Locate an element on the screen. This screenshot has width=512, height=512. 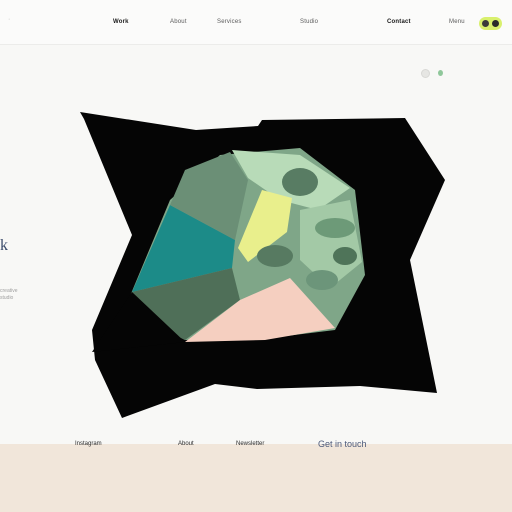
footer-link-about: About is located at coordinates (186, 444).